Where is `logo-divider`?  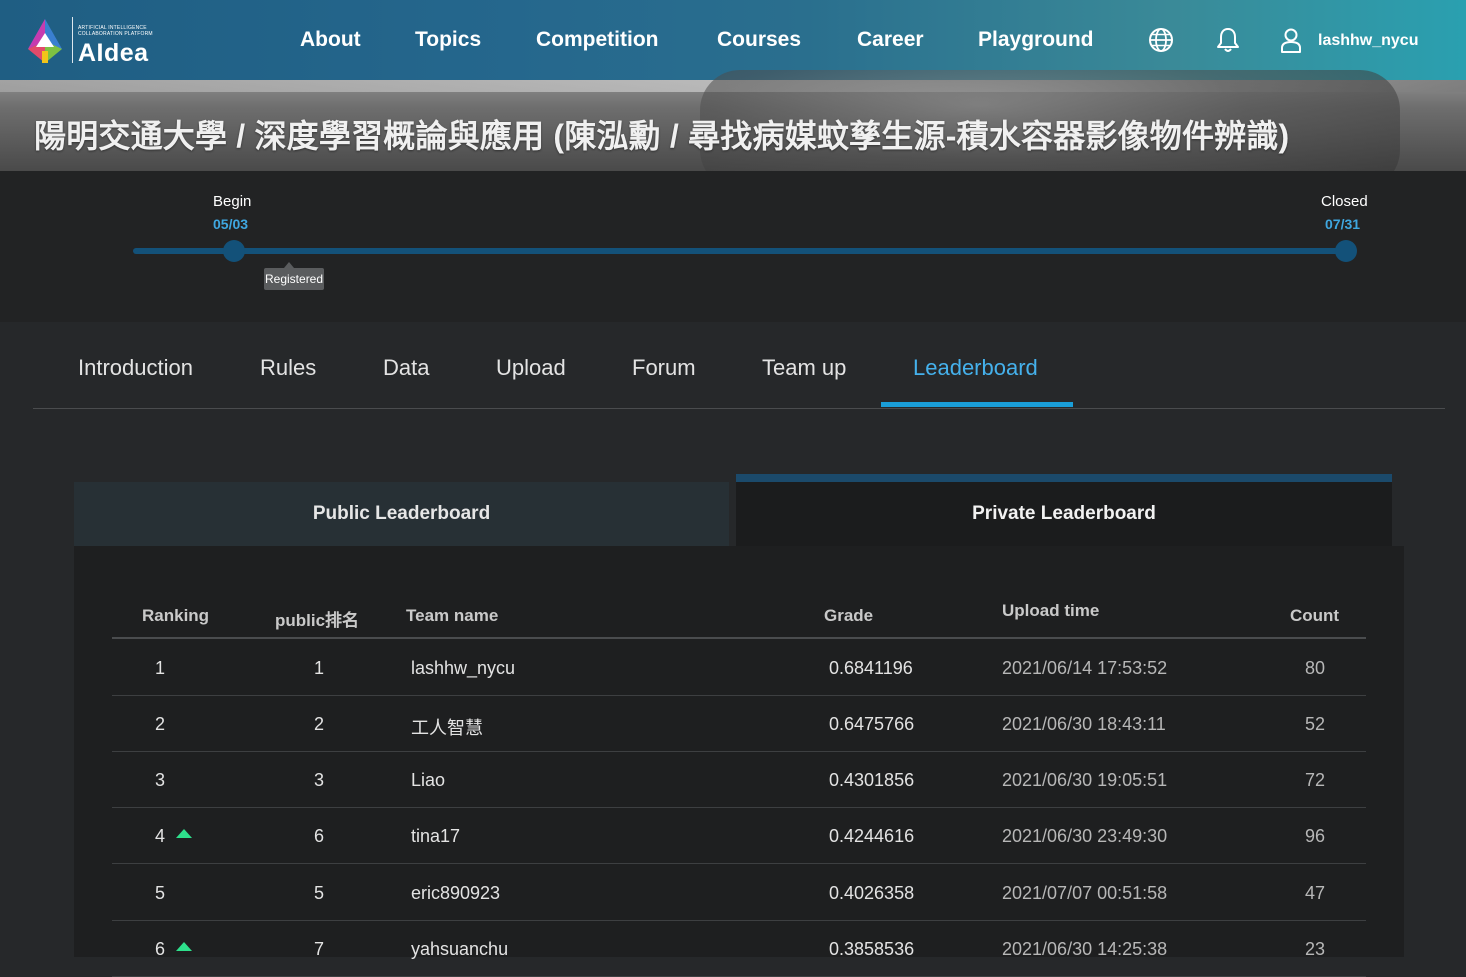 logo-divider is located at coordinates (72, 40).